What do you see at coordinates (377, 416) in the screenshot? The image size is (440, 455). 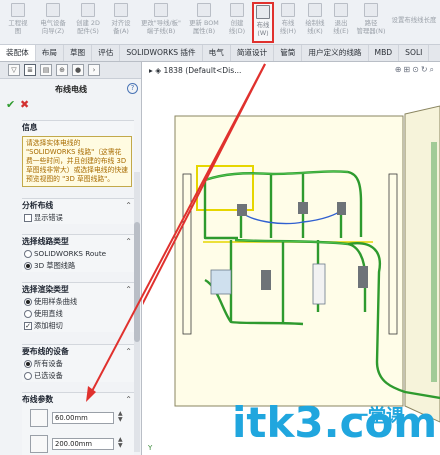 I see `watermark-cn: 一堂课` at bounding box center [377, 416].